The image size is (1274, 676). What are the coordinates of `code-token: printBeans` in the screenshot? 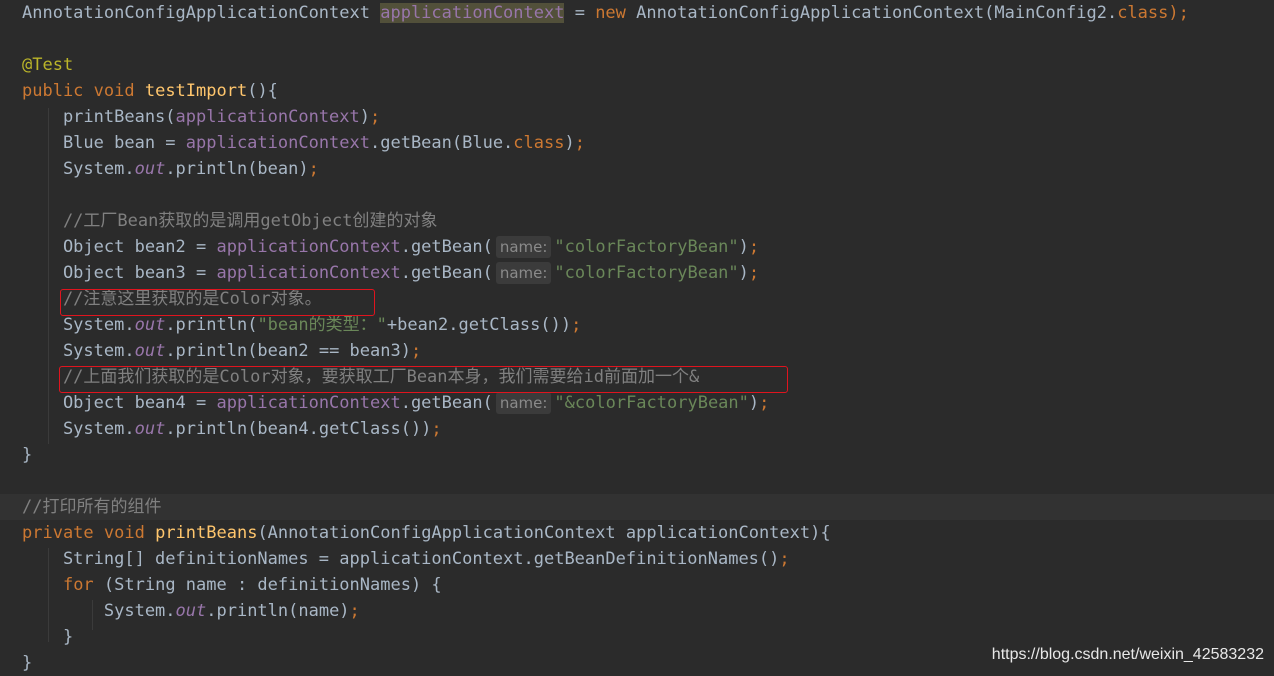 It's located at (206, 533).